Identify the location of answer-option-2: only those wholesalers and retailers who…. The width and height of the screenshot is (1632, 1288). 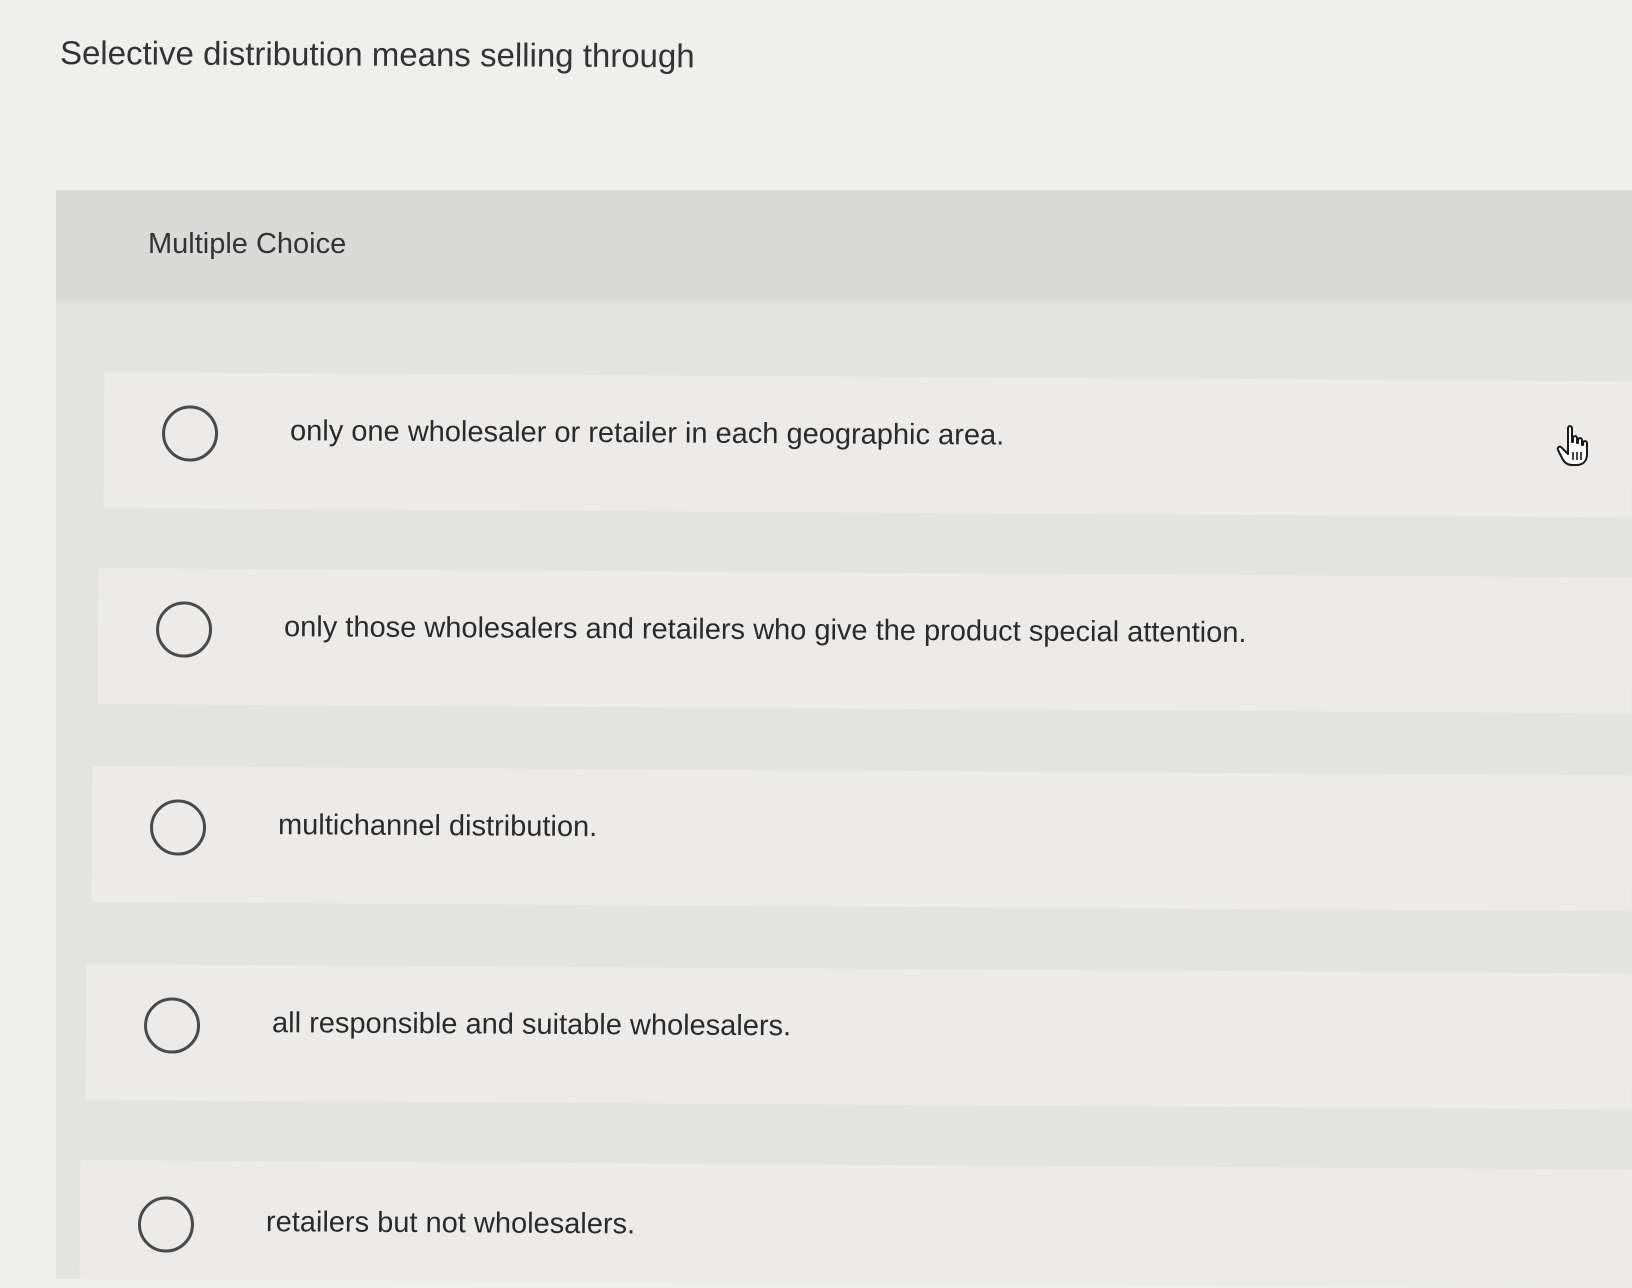
(864, 641).